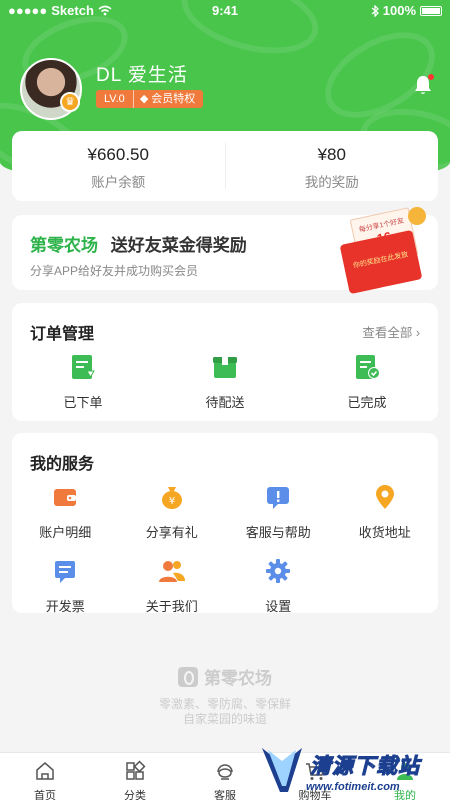  What do you see at coordinates (188, 676) in the screenshot?
I see `brand-mark-icon` at bounding box center [188, 676].